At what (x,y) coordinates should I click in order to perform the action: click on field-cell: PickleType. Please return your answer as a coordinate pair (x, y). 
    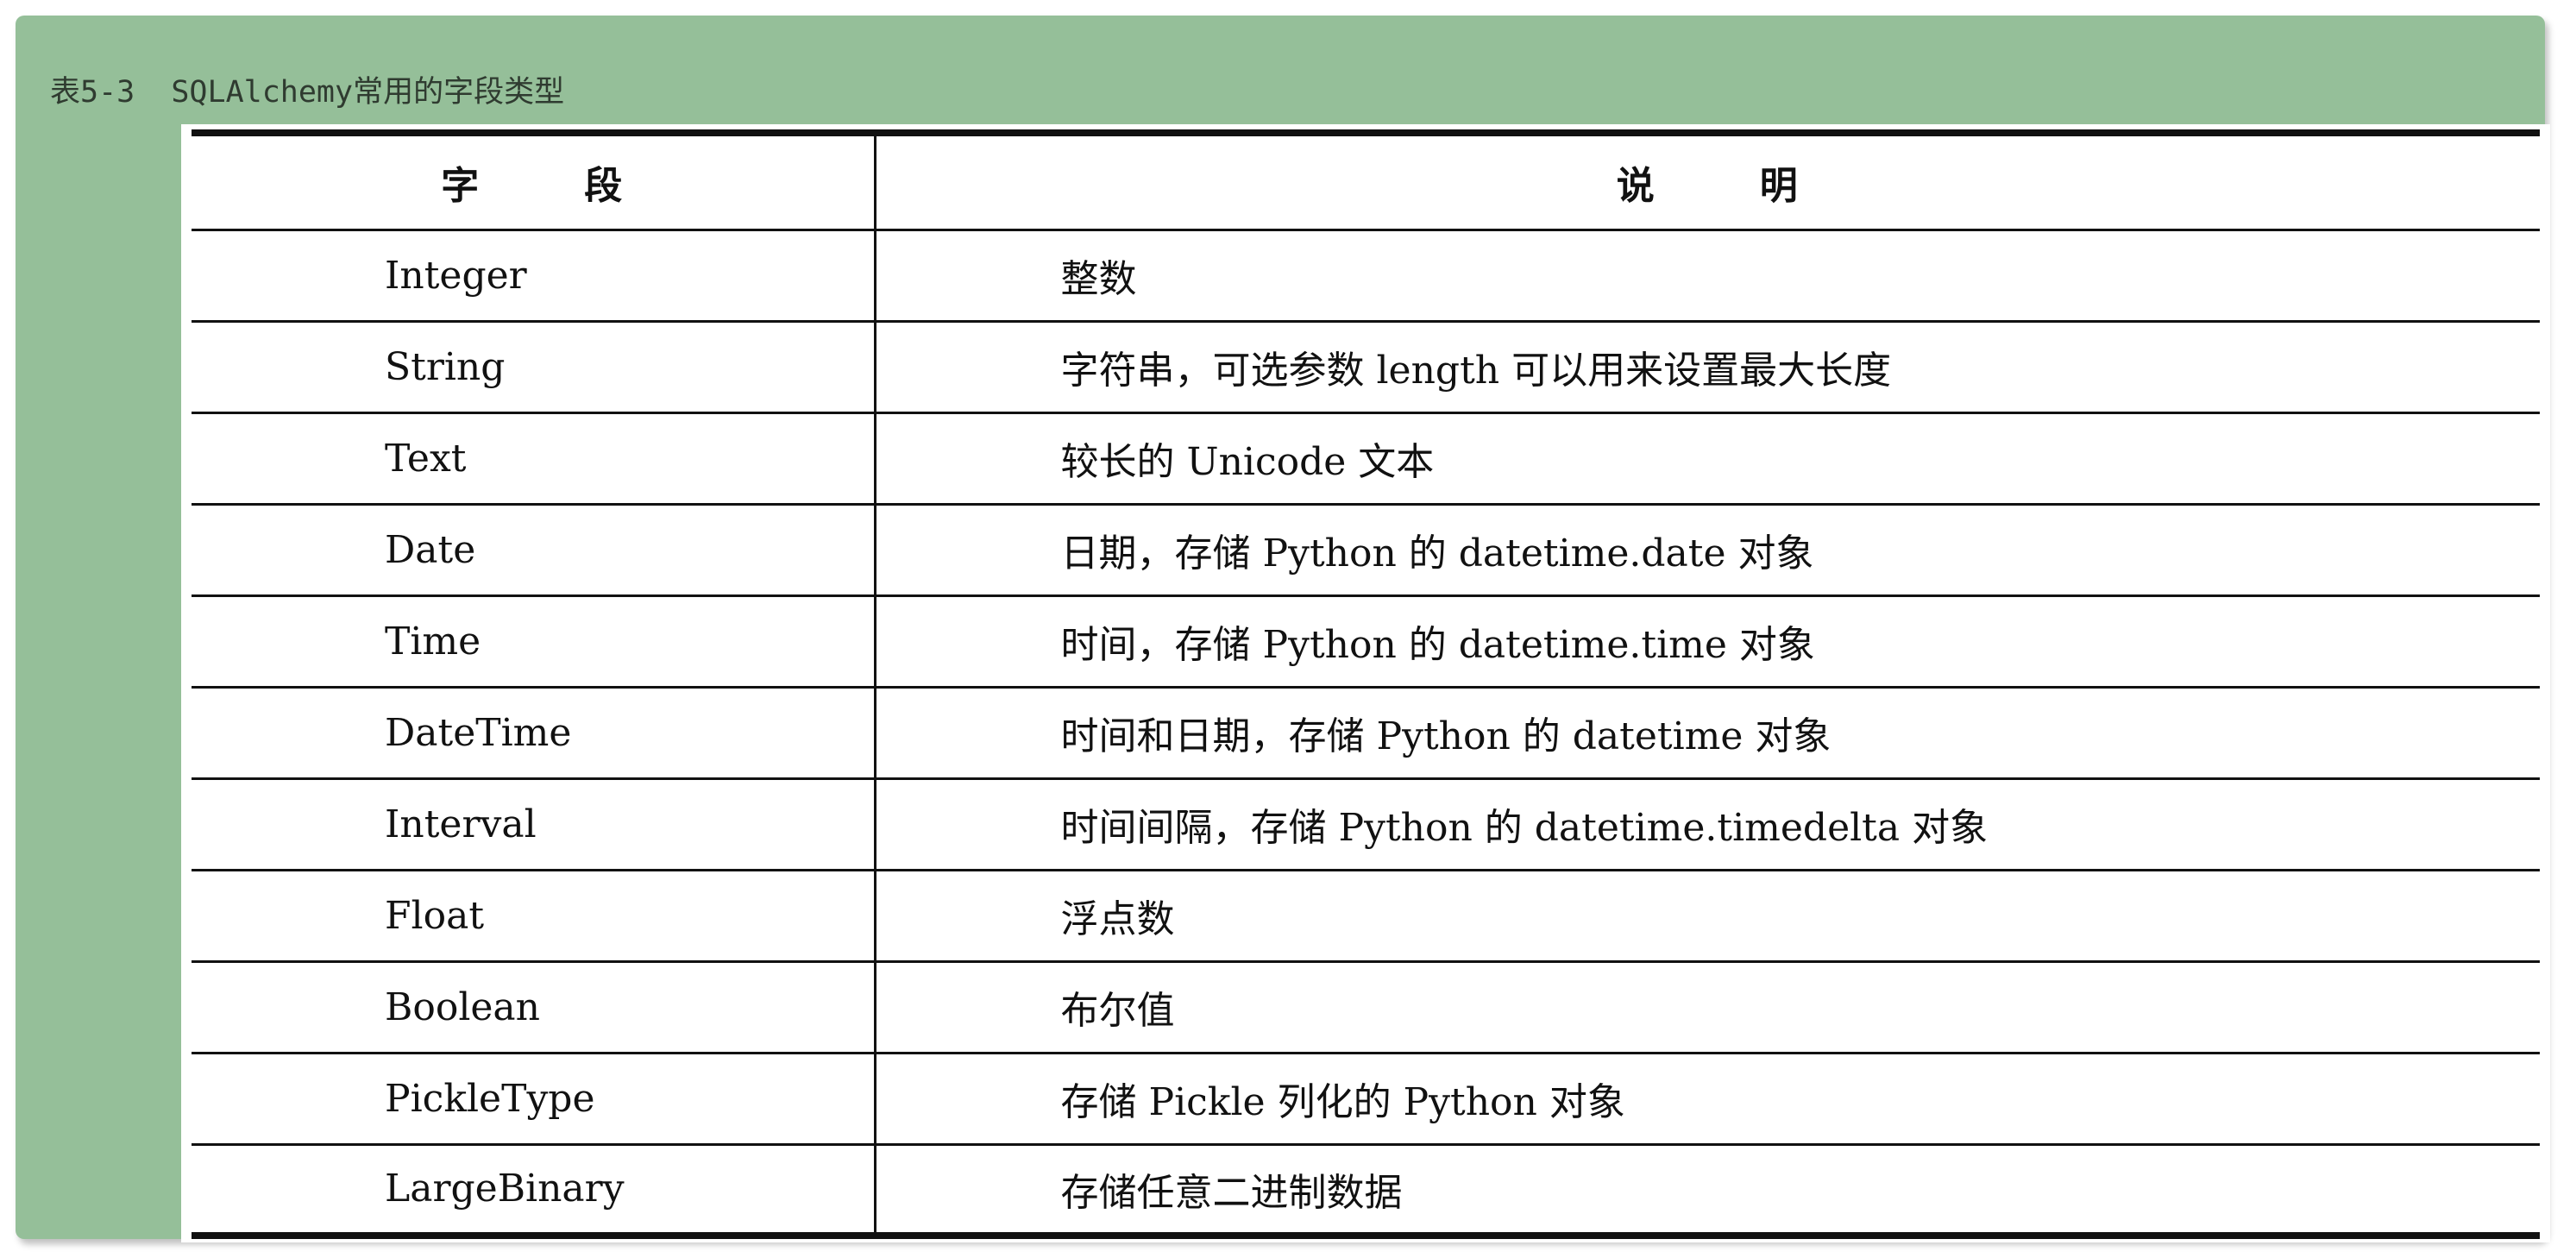
    Looking at the image, I should click on (534, 1099).